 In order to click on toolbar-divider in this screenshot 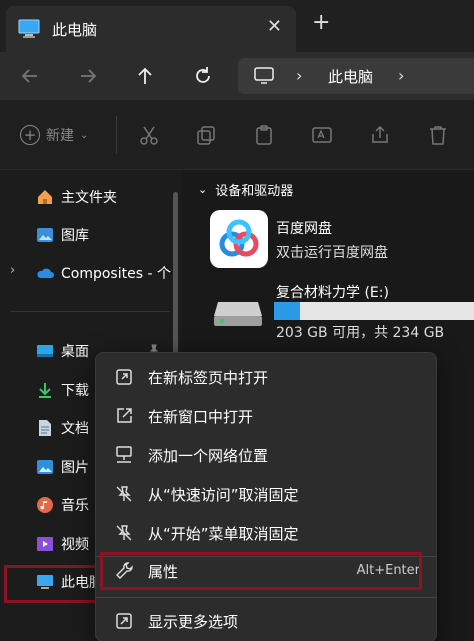, I will do `click(116, 135)`.